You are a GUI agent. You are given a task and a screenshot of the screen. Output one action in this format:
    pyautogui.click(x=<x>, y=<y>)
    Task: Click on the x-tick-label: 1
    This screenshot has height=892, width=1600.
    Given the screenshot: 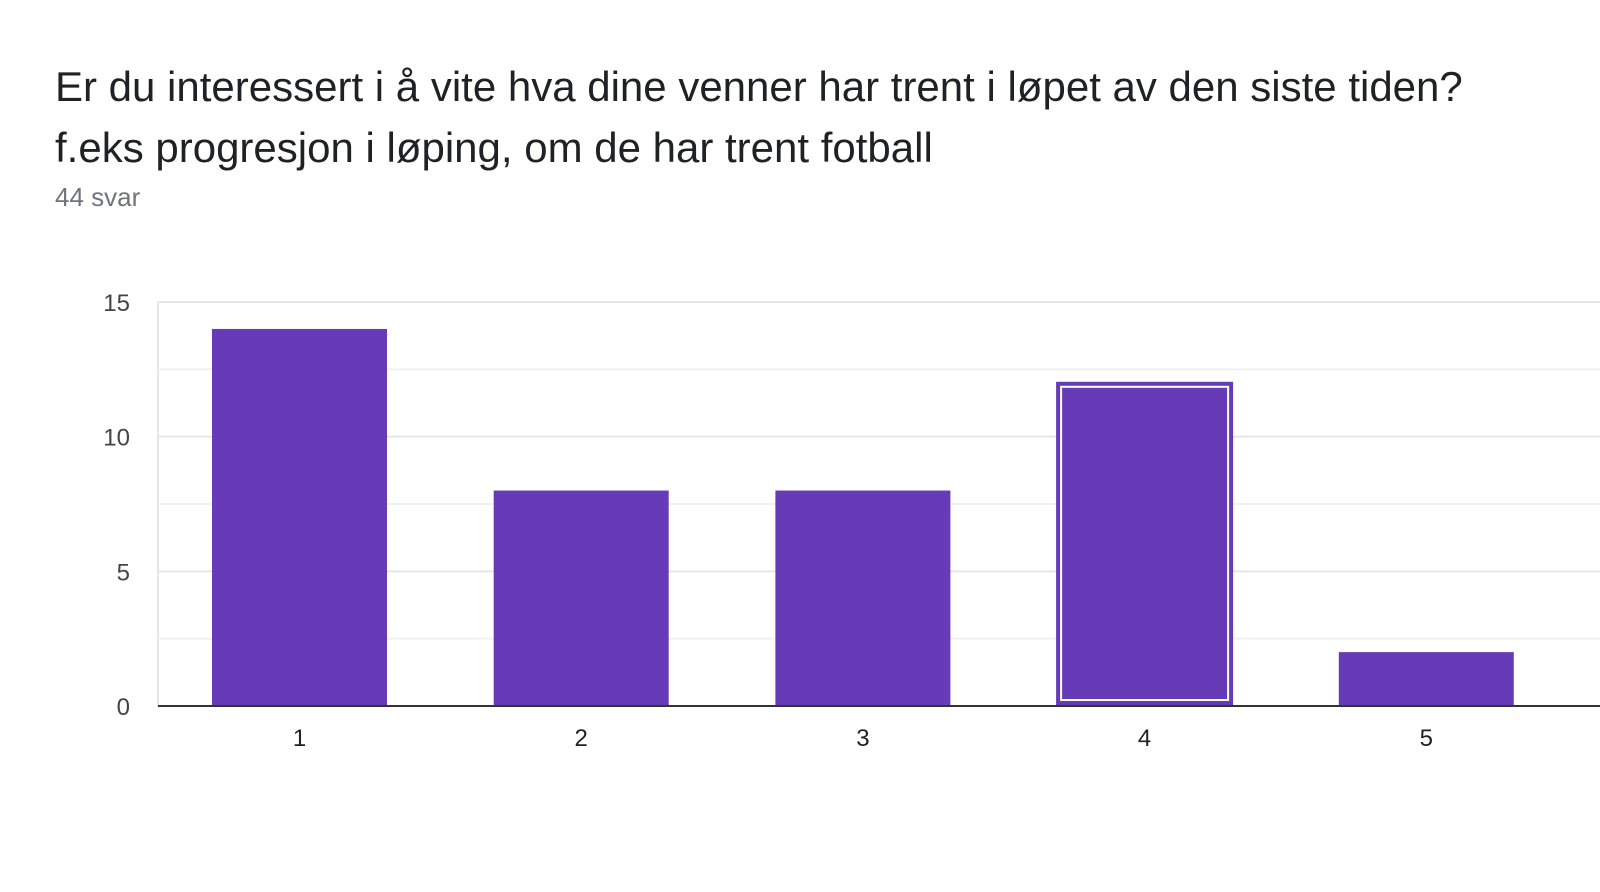 What is the action you would take?
    pyautogui.click(x=299, y=738)
    